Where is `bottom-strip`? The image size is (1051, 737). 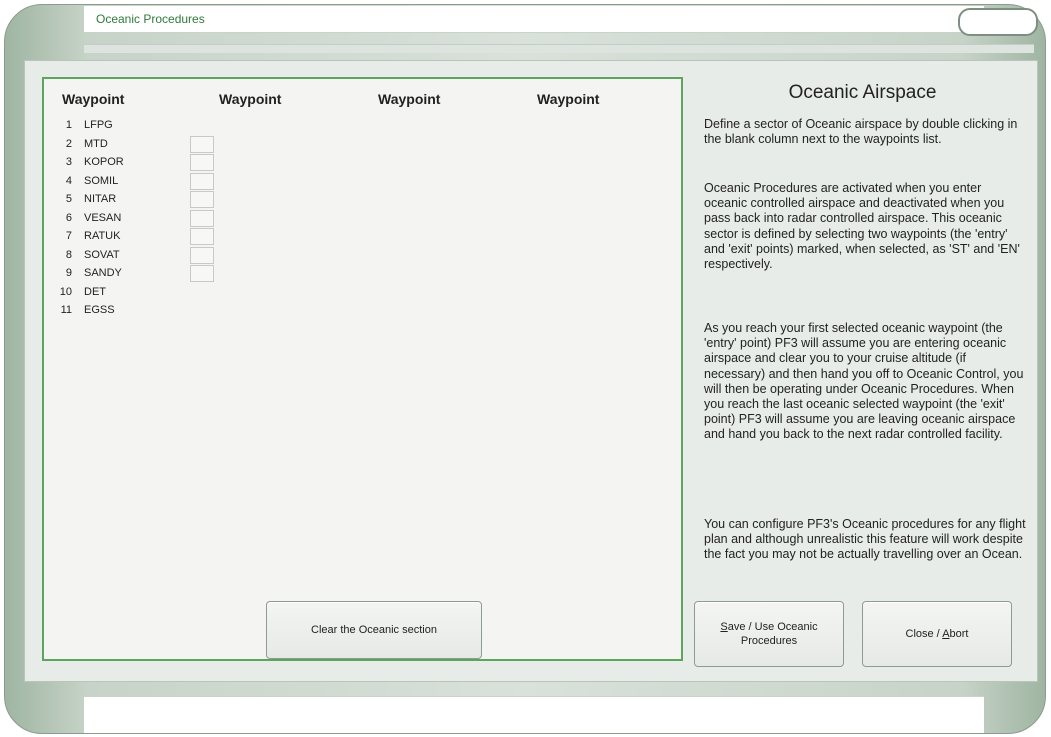 bottom-strip is located at coordinates (534, 714).